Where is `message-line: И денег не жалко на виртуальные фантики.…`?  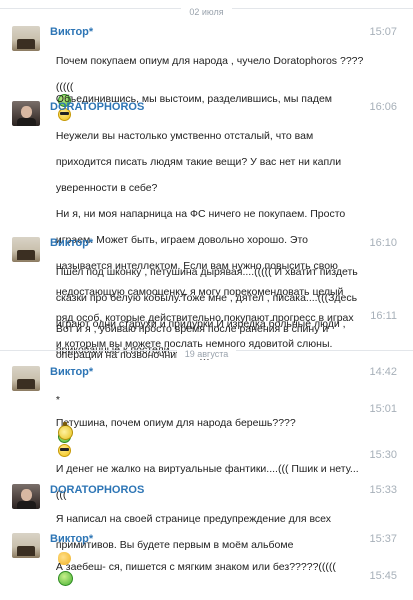 message-line: И денег не жалко на виртуальные фантики.… is located at coordinates (207, 469).